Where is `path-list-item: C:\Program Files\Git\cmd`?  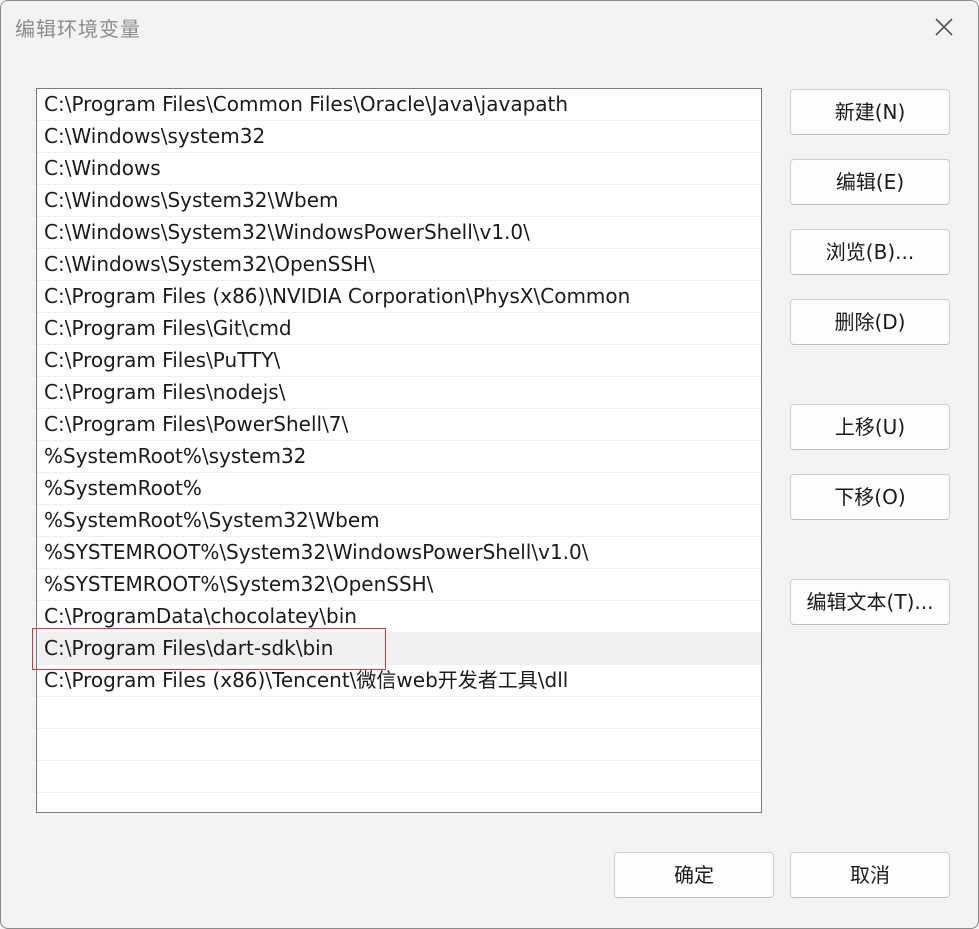 path-list-item: C:\Program Files\Git\cmd is located at coordinates (399, 329).